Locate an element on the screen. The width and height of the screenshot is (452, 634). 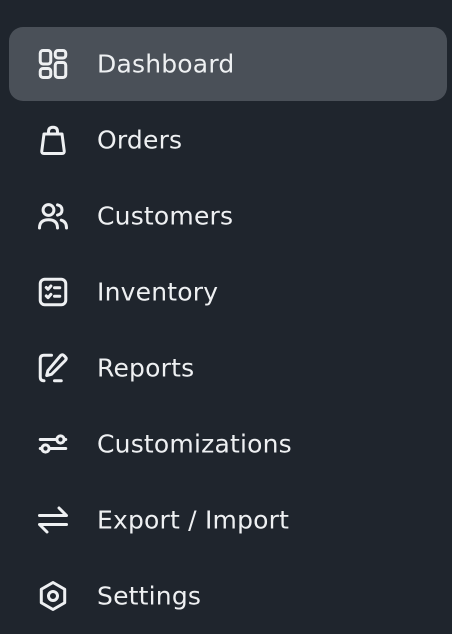
shopping-bag-icon is located at coordinates (53, 140).